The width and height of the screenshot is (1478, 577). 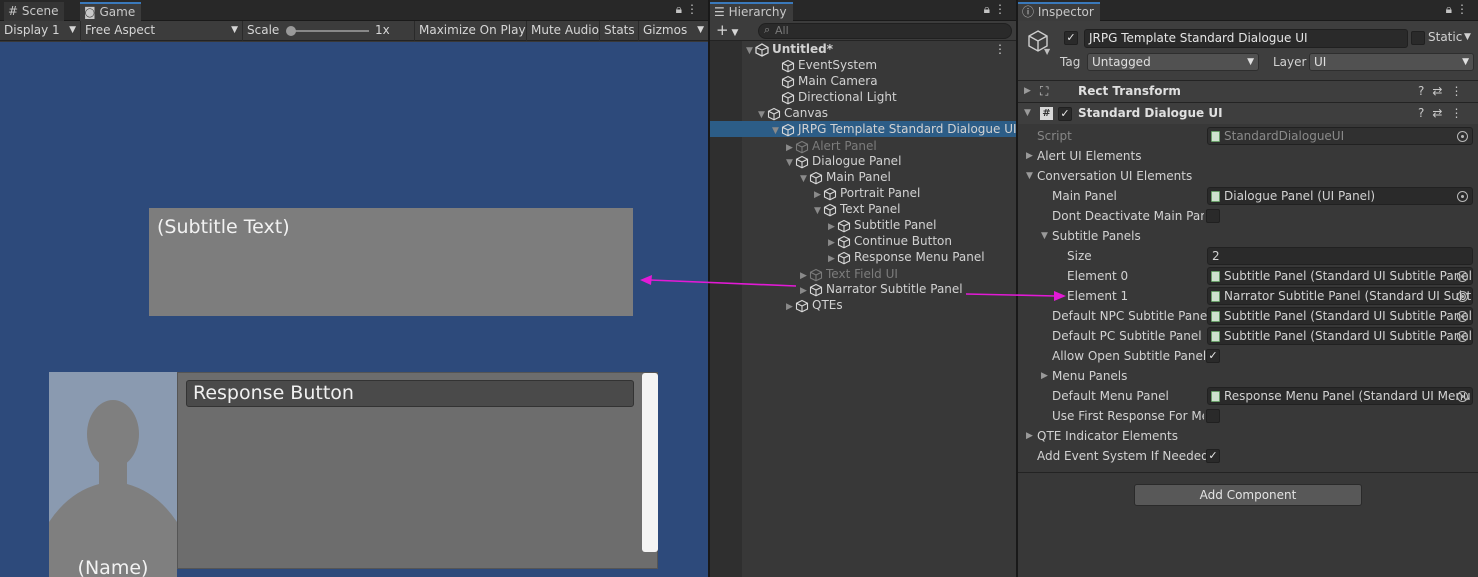 I want to click on object-name-field: JRPG Template Standard Dialogue UI, so click(x=1246, y=38).